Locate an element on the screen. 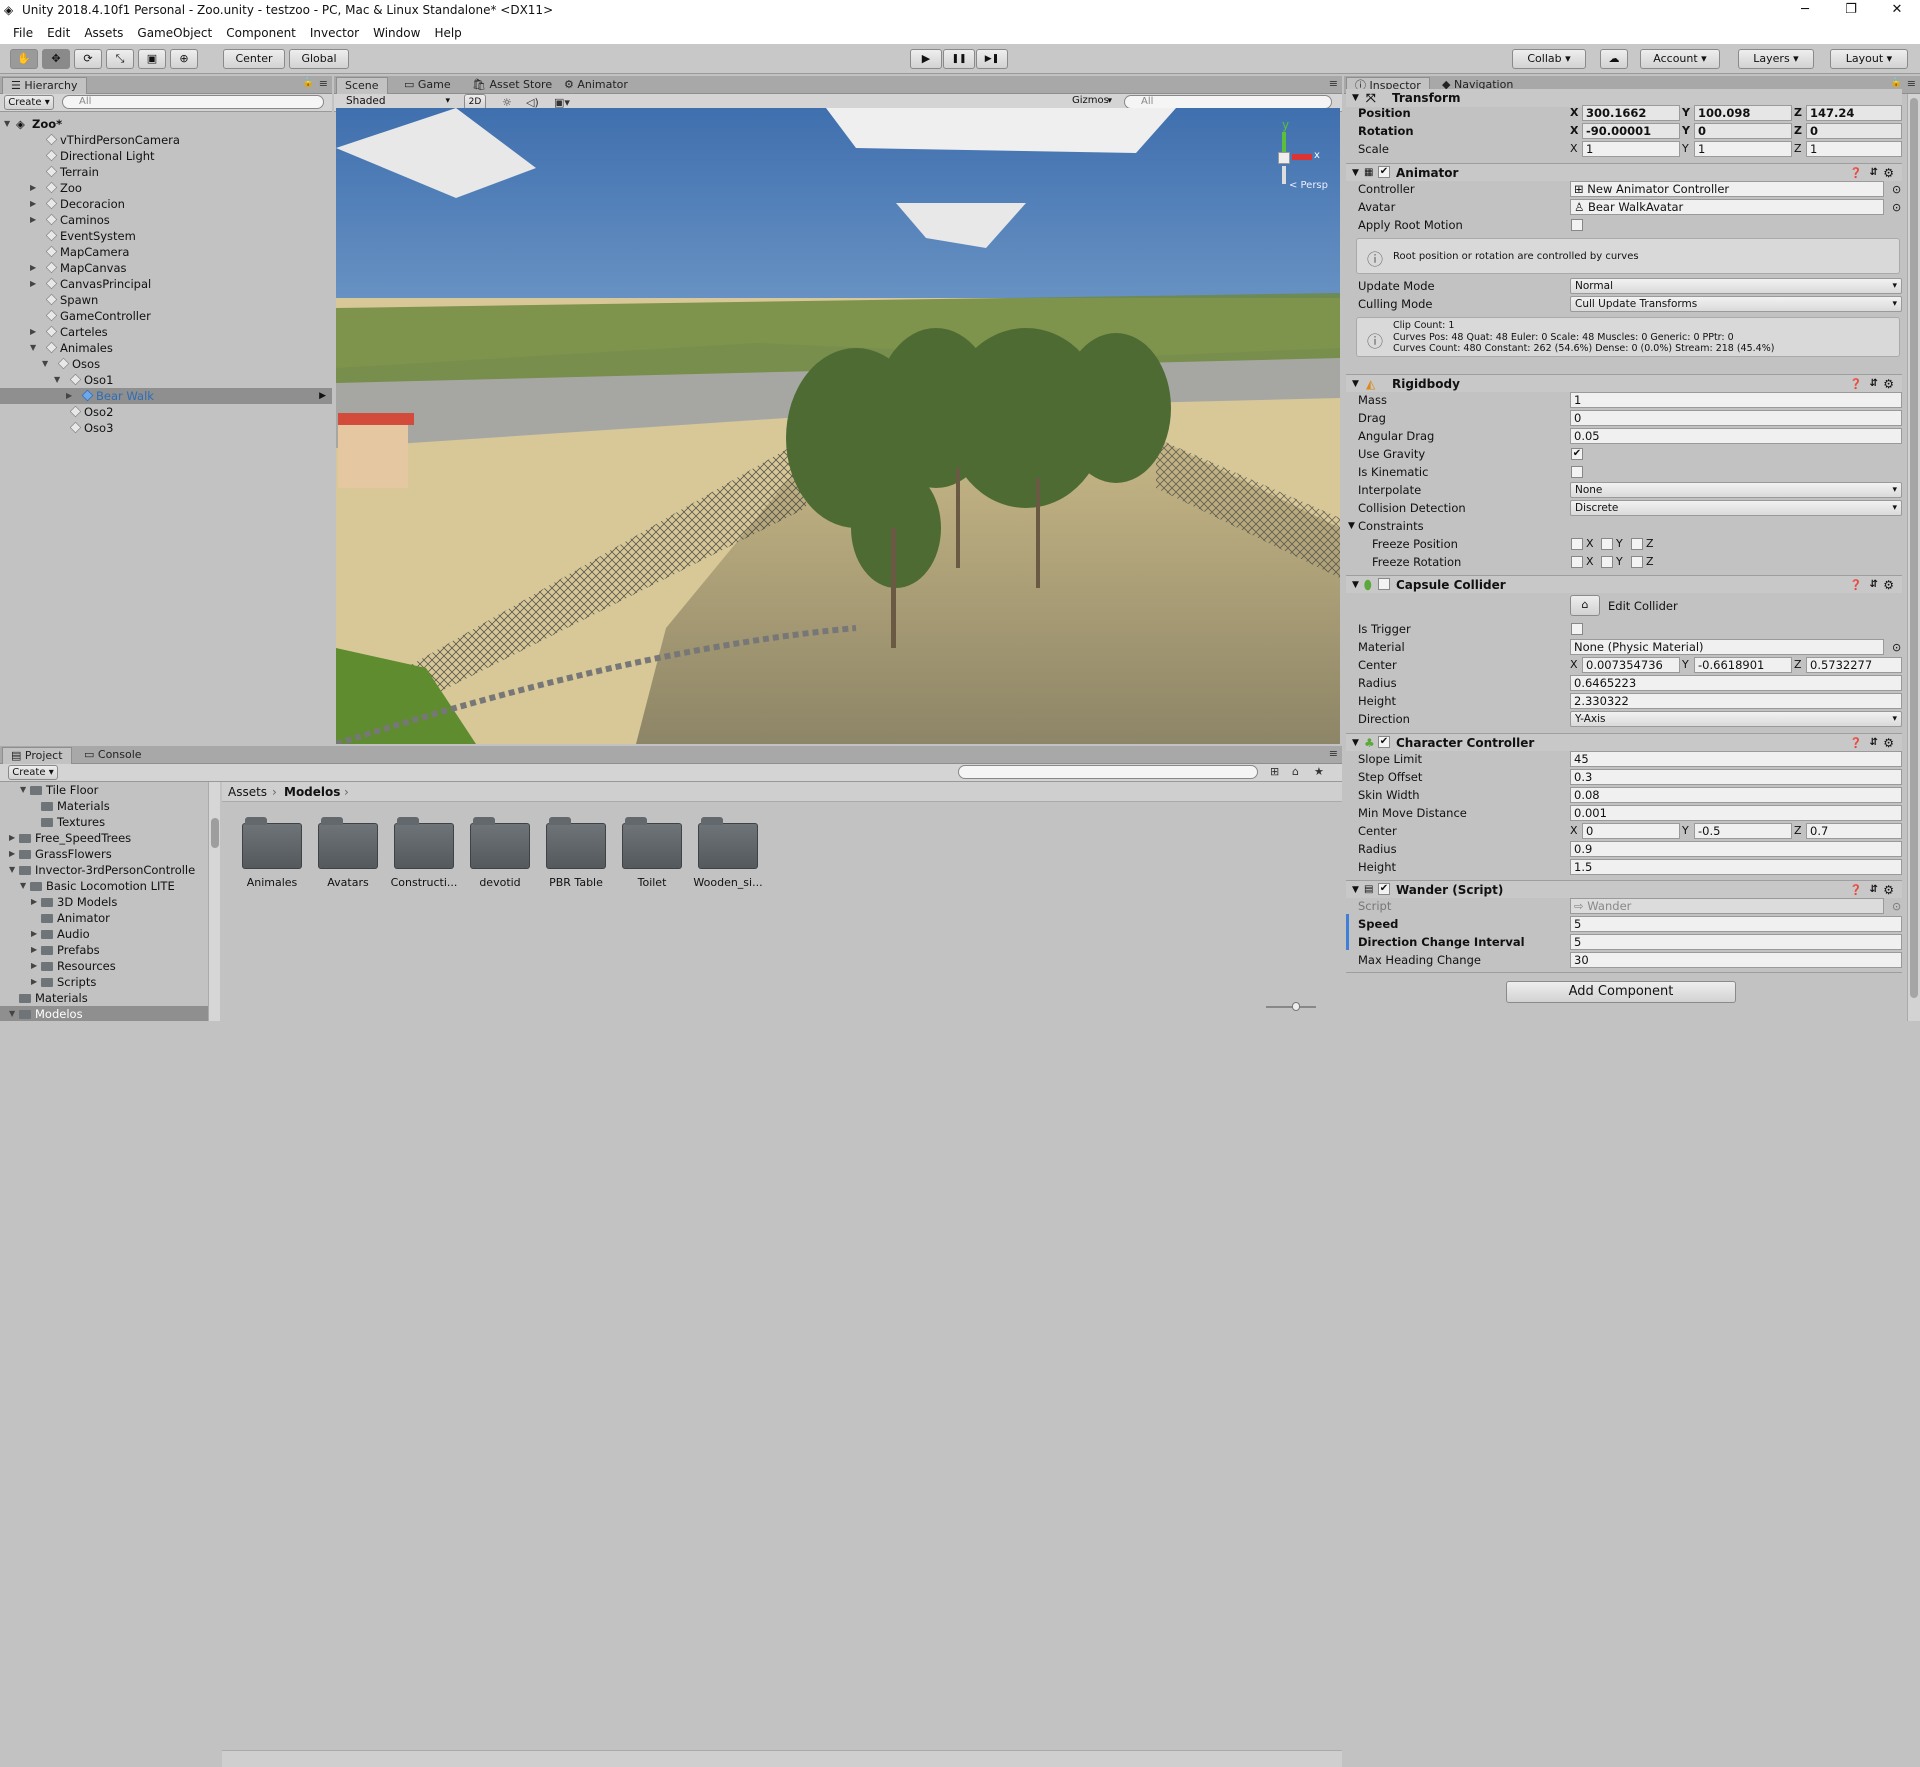 Image resolution: width=1920 pixels, height=1767 pixels. gizmo-z-cone is located at coordinates (1284, 175).